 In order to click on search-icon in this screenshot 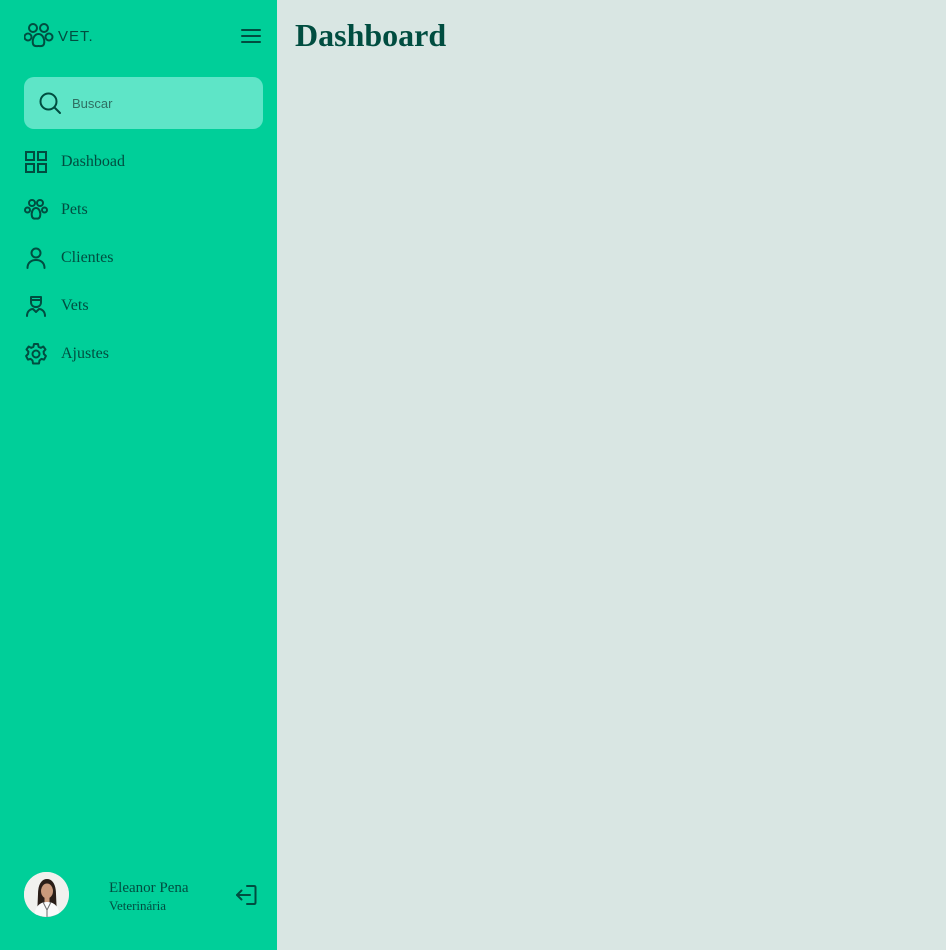, I will do `click(50, 103)`.